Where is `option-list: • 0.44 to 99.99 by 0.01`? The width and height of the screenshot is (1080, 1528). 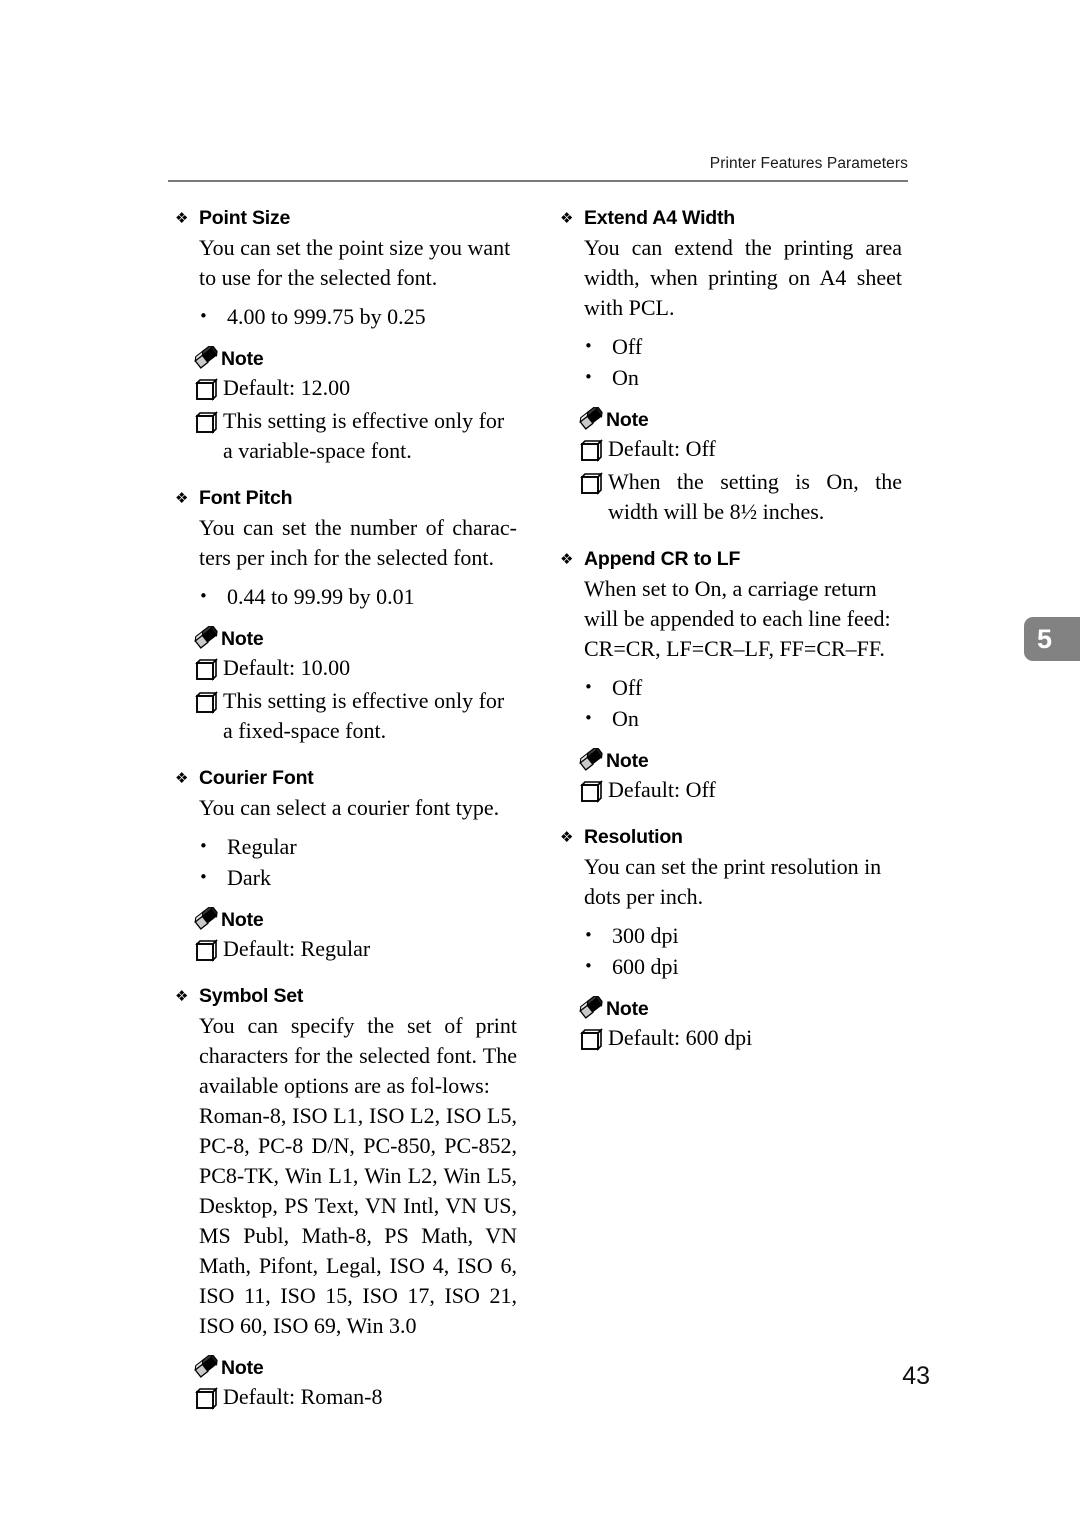 option-list: • 0.44 to 99.99 by 0.01 is located at coordinates (346, 596).